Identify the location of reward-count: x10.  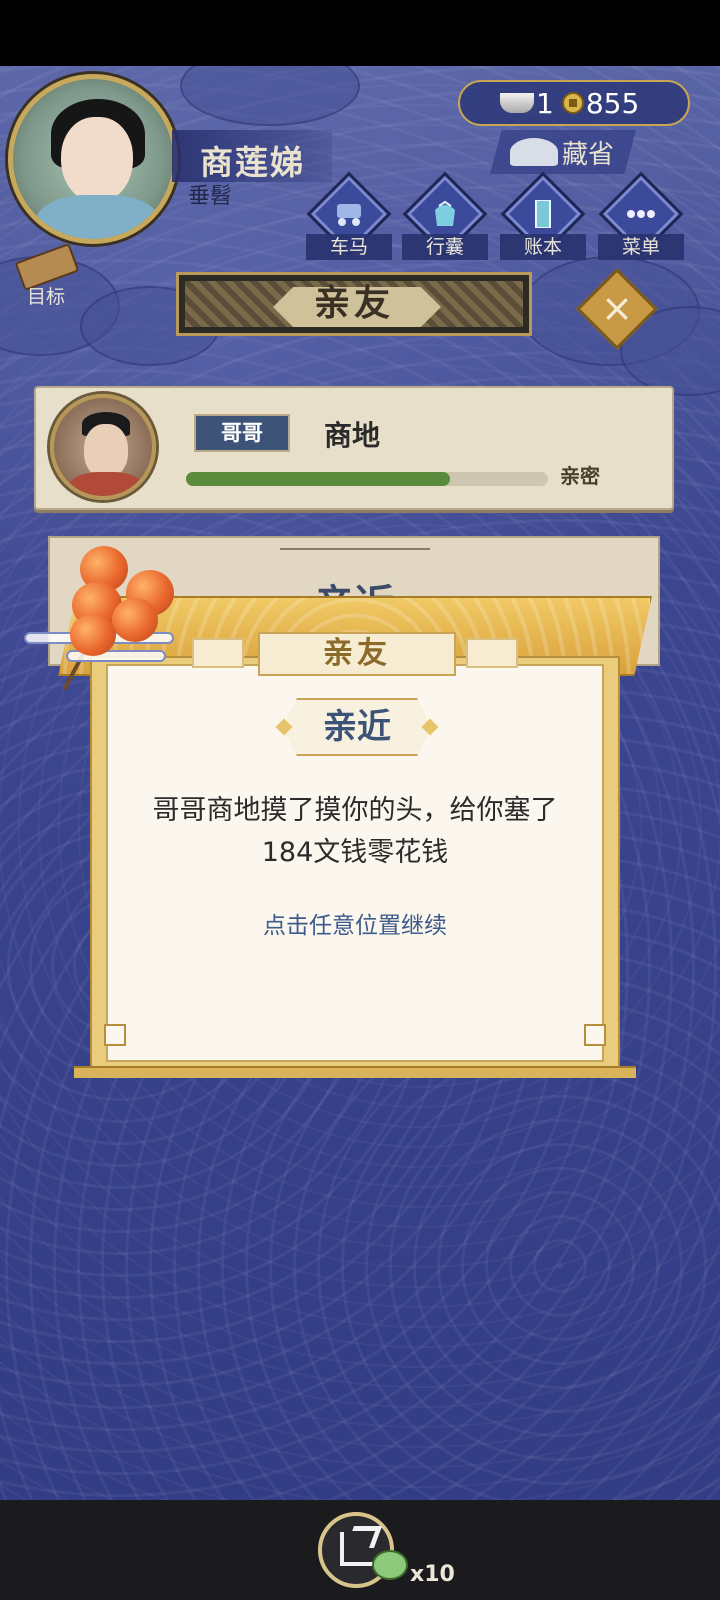
(432, 1574).